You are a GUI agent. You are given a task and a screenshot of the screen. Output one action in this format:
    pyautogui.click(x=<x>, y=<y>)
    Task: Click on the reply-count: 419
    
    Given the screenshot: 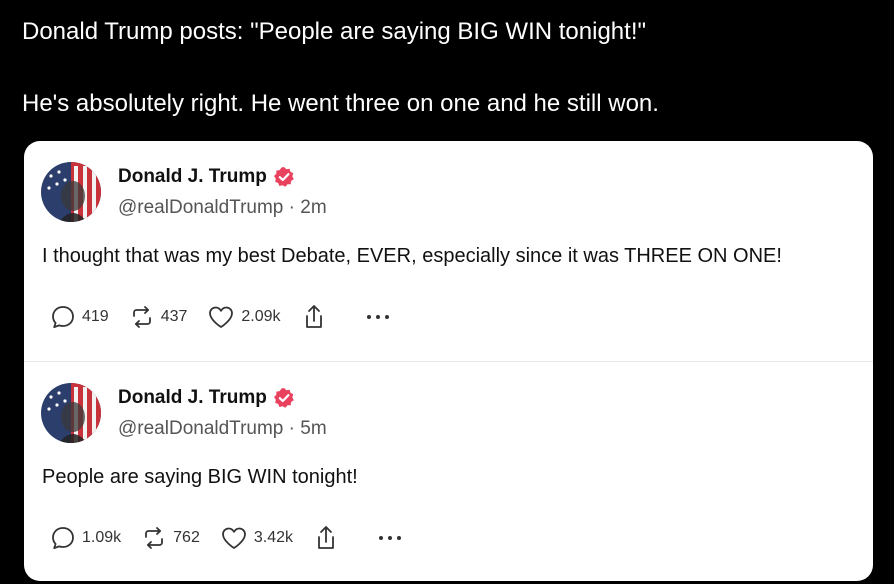 What is the action you would take?
    pyautogui.click(x=95, y=316)
    